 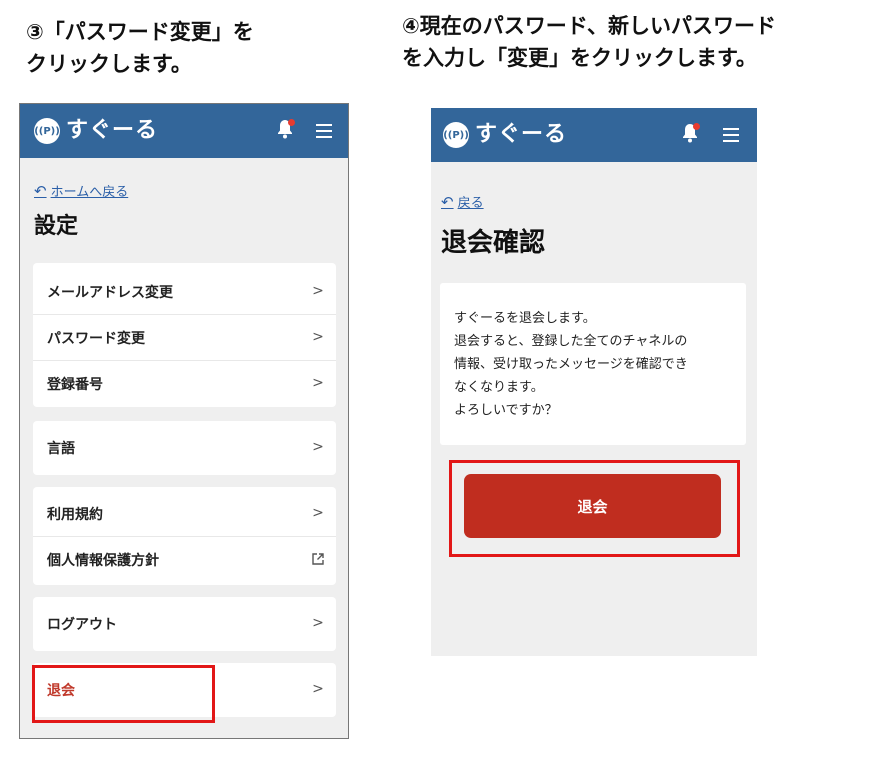 I want to click on message-line: よろしいですか？, so click(x=506, y=410).